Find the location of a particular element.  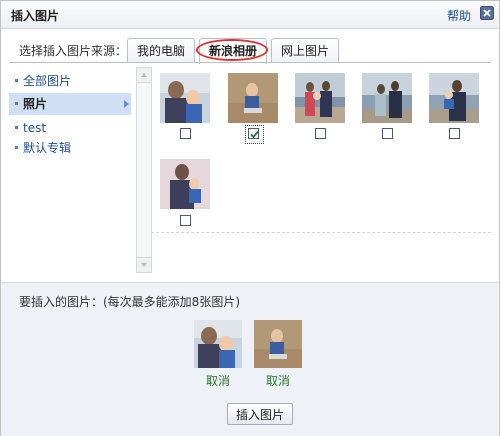

sidebar-item-test: test is located at coordinates (70, 128).